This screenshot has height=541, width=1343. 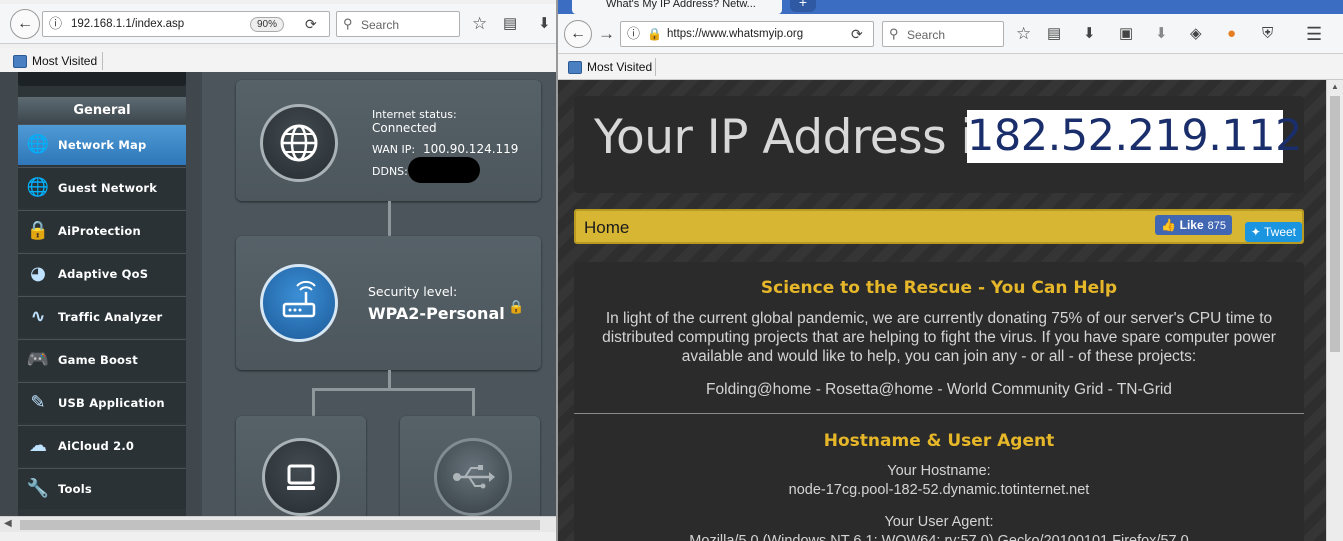 I want to click on menu-item-adaptive-qos: ◕ Adaptive QoS, so click(x=102, y=273).